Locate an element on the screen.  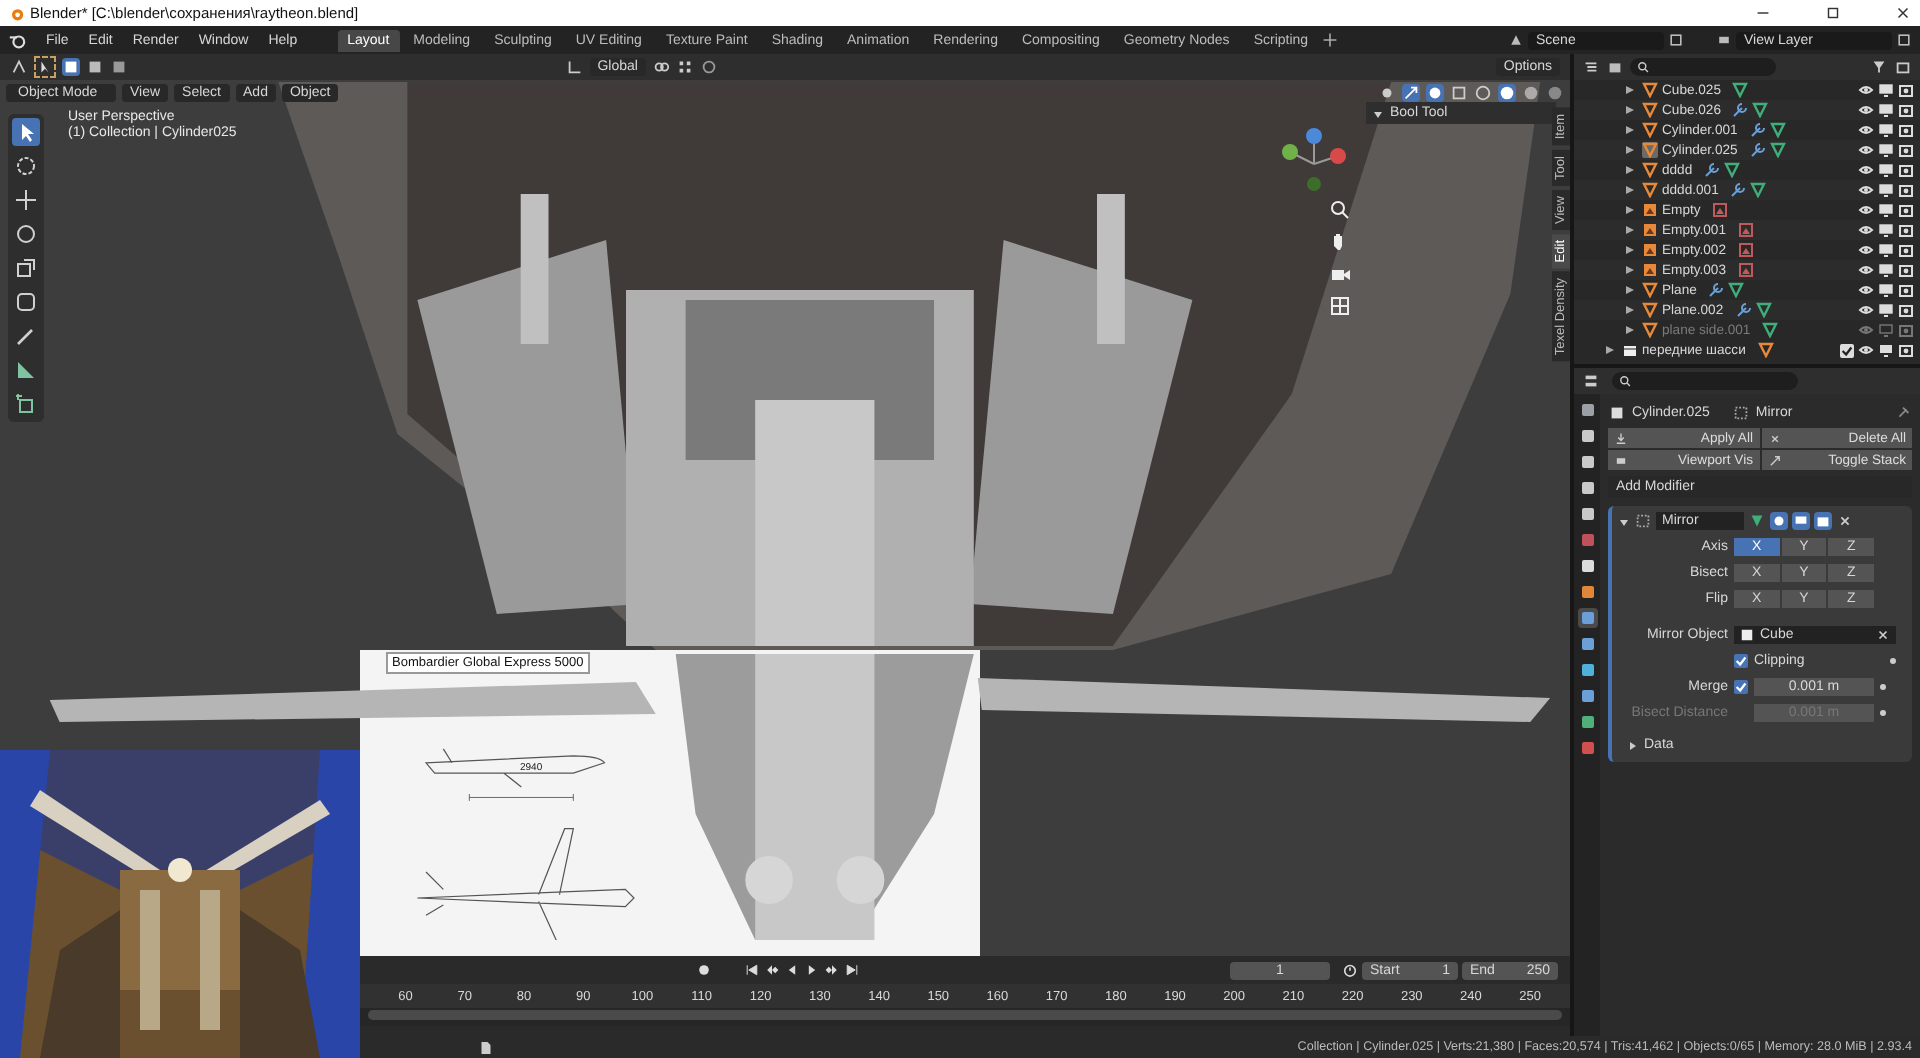
merge-checkbox is located at coordinates (1741, 687).